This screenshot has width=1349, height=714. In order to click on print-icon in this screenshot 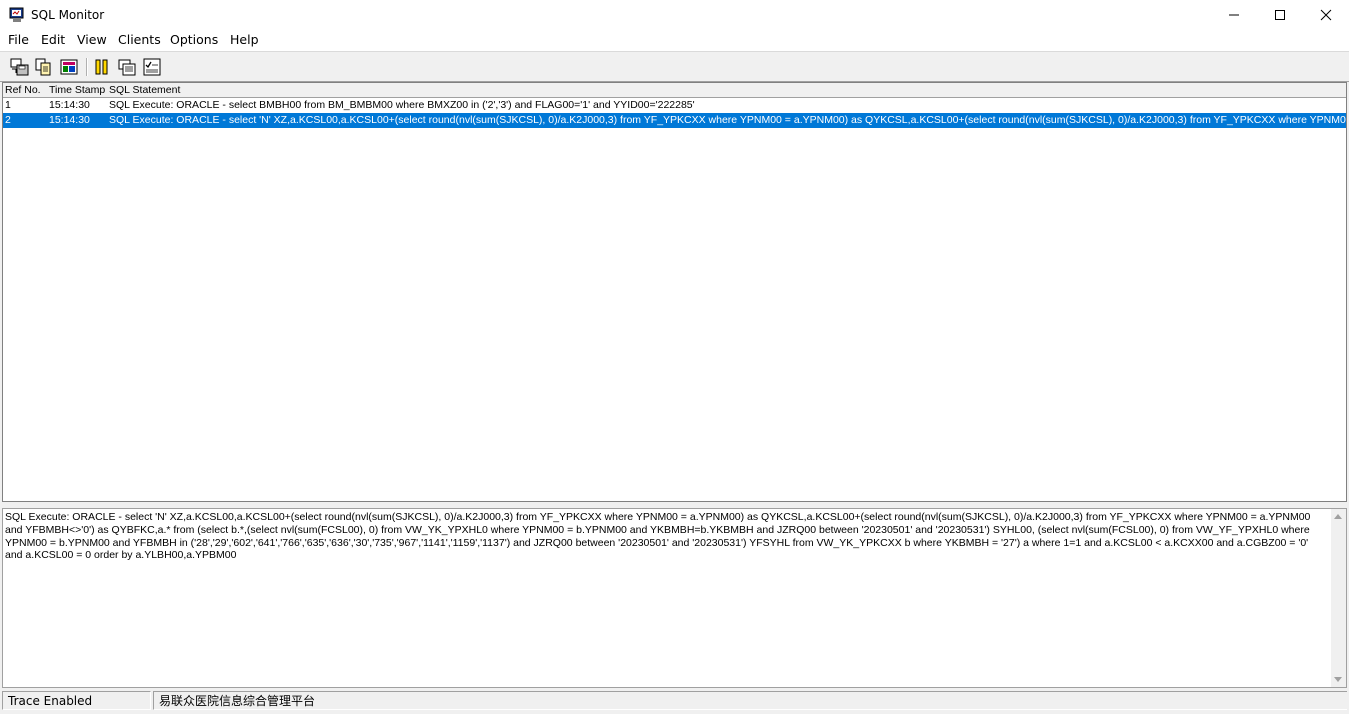, I will do `click(69, 67)`.